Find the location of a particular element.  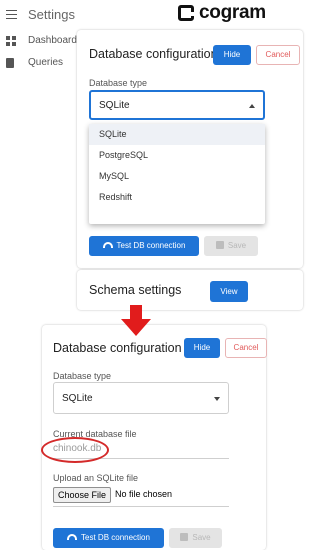

dashboard-icon is located at coordinates (11, 41).